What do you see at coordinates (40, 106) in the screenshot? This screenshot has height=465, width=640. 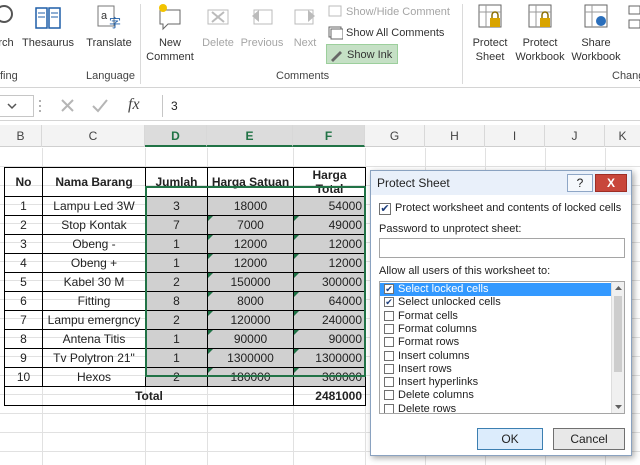 I see `drag-handle-icon` at bounding box center [40, 106].